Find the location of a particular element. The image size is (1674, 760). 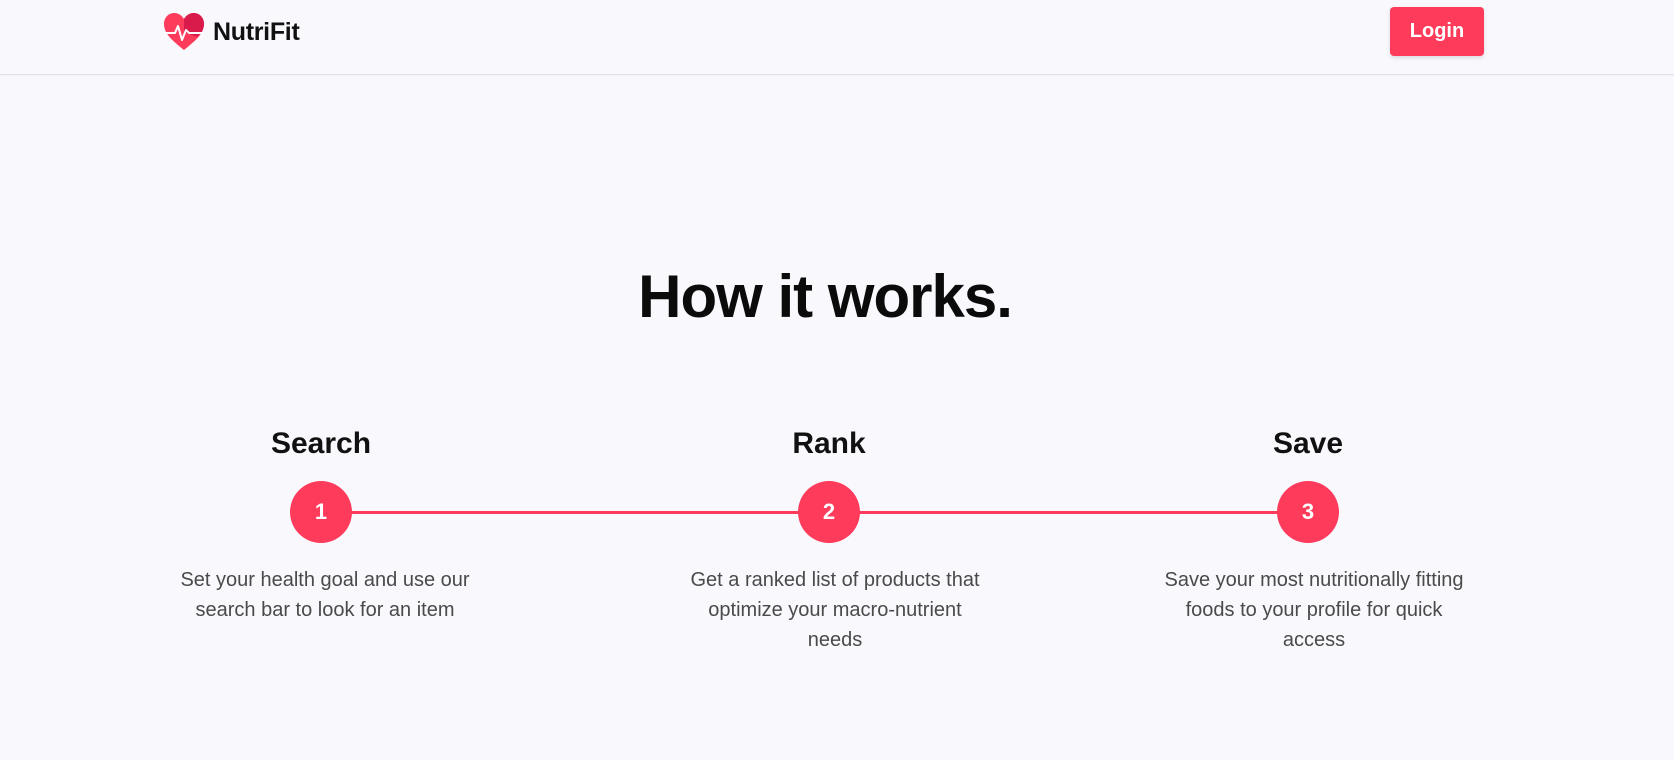

section-title: How it works. is located at coordinates (825, 296).